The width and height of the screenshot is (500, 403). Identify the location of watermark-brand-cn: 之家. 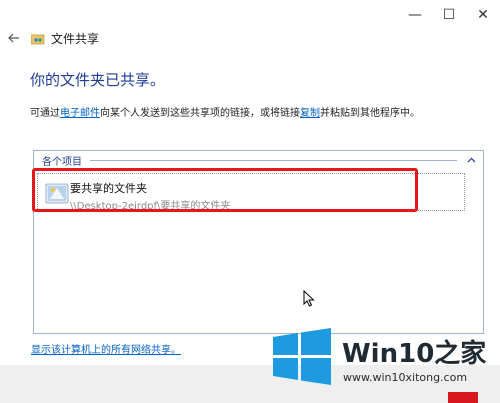
(460, 354).